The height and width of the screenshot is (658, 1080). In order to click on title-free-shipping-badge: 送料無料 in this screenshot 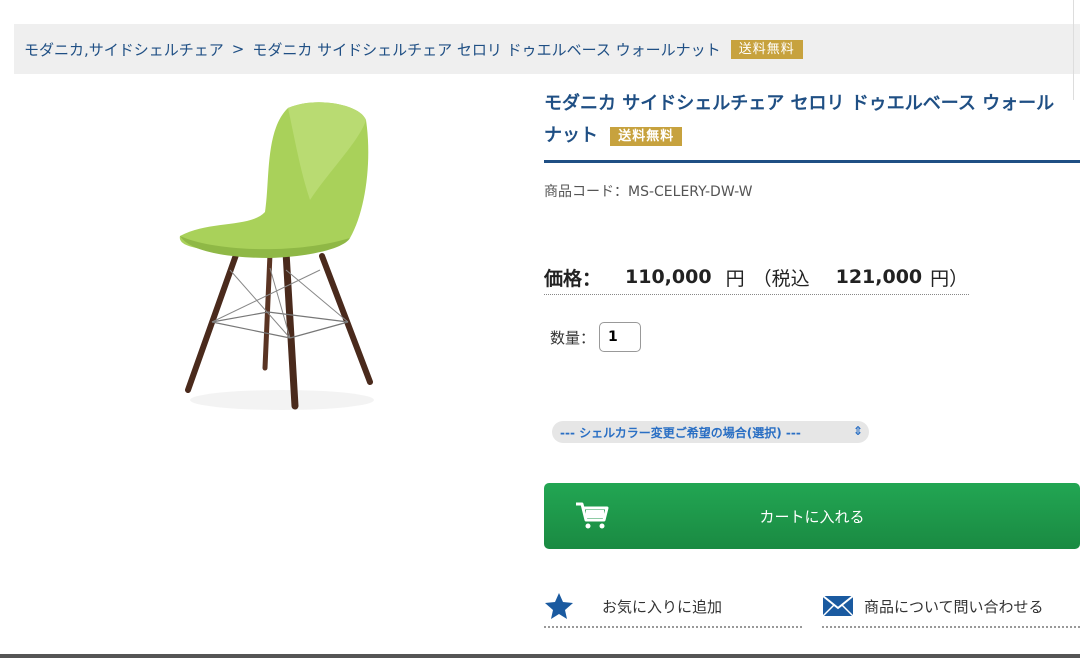, I will do `click(646, 136)`.